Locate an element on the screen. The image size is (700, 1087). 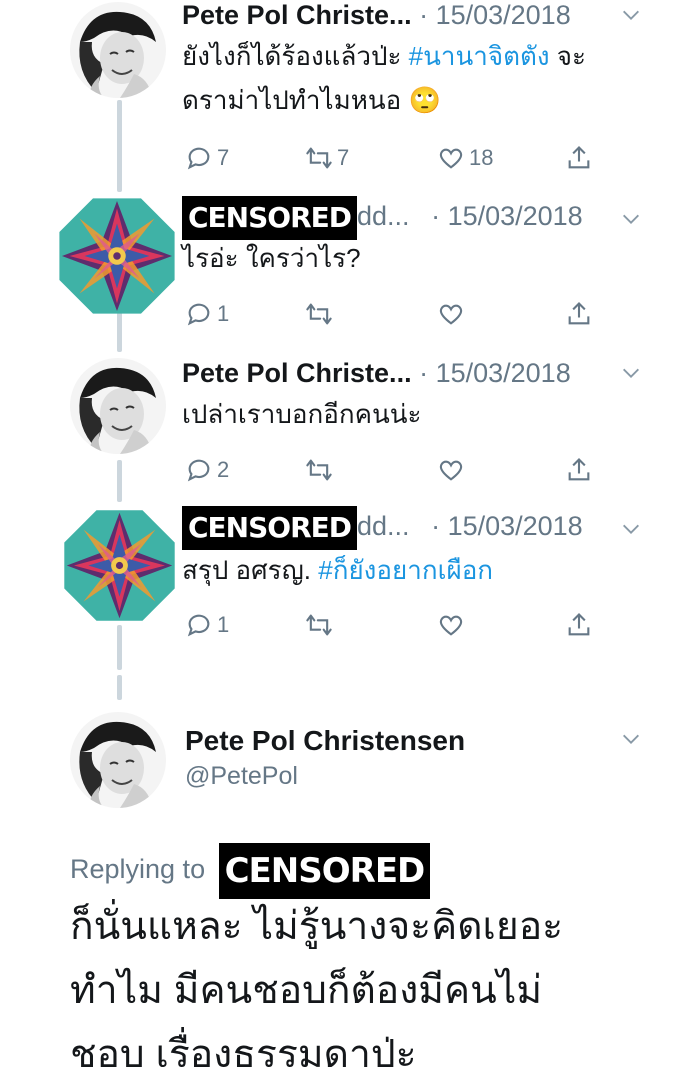
replying-to: Replying to CENSORED is located at coordinates (250, 871).